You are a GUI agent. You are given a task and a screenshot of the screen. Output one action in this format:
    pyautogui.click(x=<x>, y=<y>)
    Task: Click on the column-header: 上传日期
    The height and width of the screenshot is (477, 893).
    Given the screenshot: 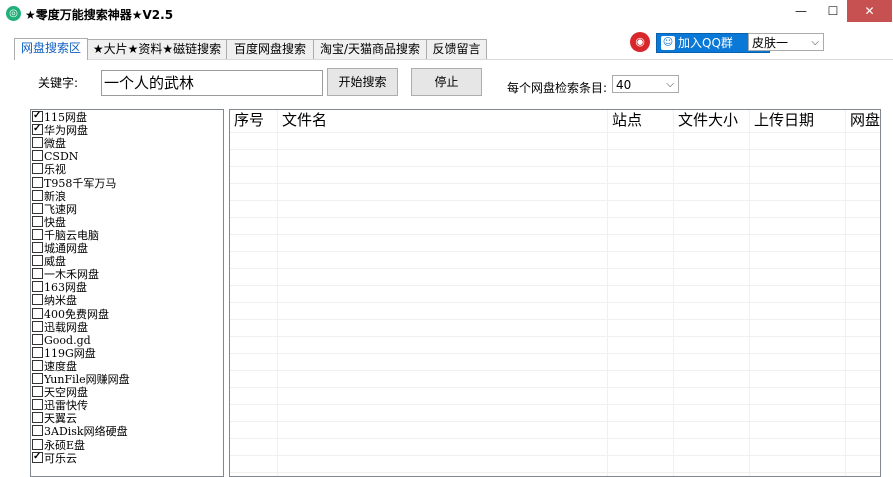 What is the action you would take?
    pyautogui.click(x=798, y=121)
    